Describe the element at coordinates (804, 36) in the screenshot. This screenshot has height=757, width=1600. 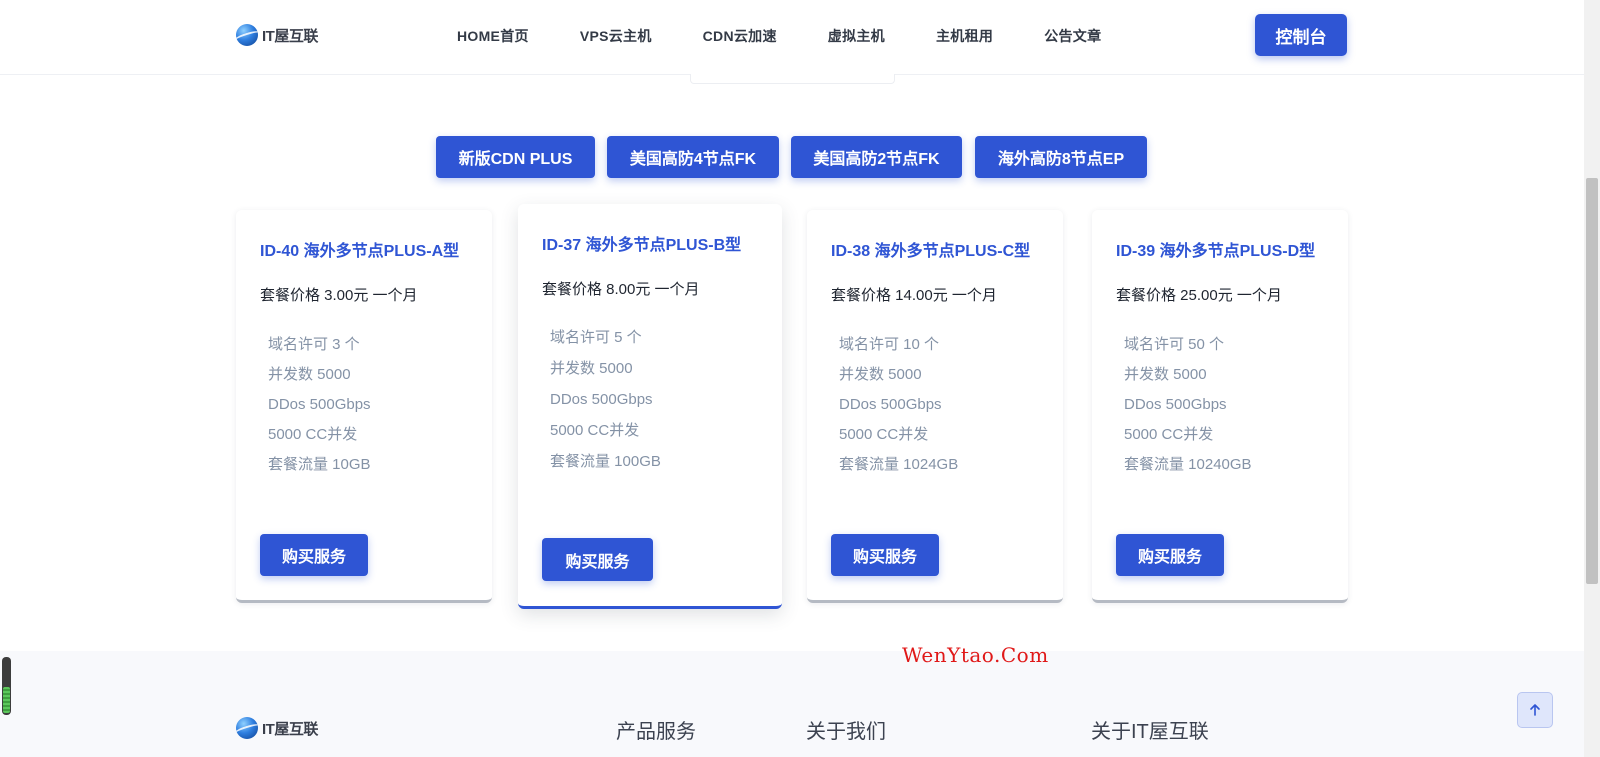
I see `main-nav: HOME首页 VPS云主机 CDN云加速 虚拟主机 主机租用 公告文章` at that location.